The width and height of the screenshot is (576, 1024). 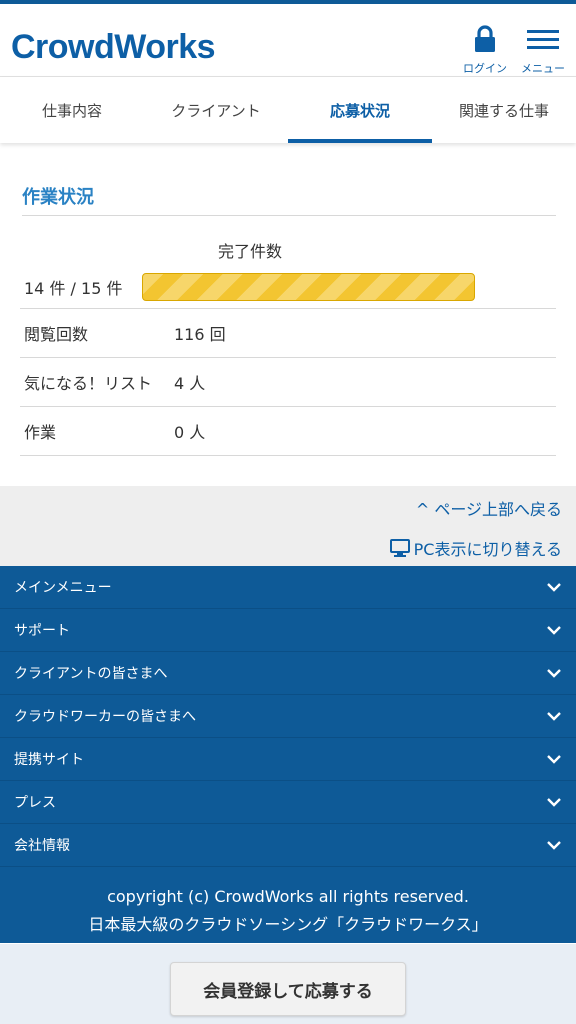 What do you see at coordinates (190, 432) in the screenshot?
I see `stat-value: 0 人` at bounding box center [190, 432].